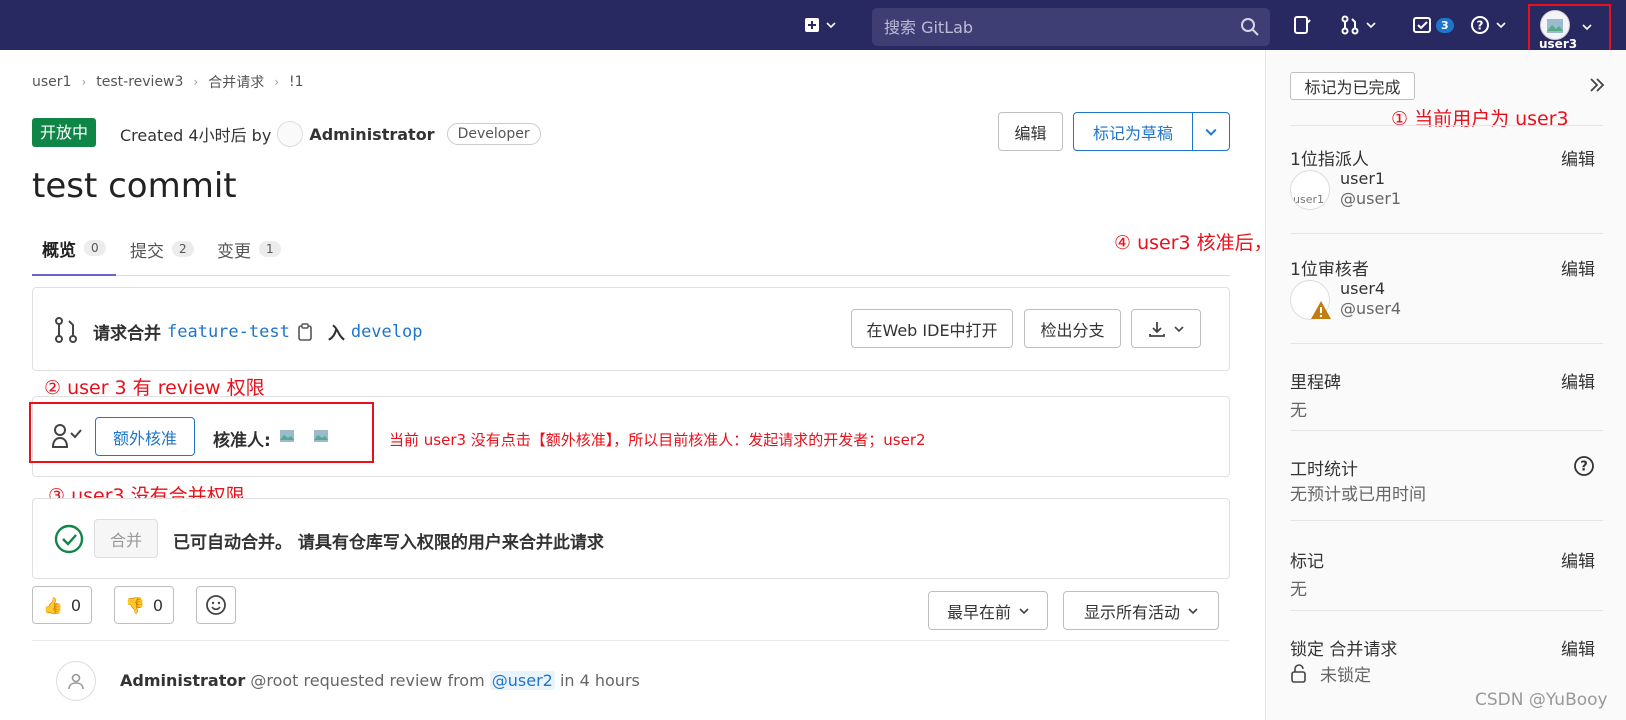  I want to click on author-avatar, so click(290, 134).